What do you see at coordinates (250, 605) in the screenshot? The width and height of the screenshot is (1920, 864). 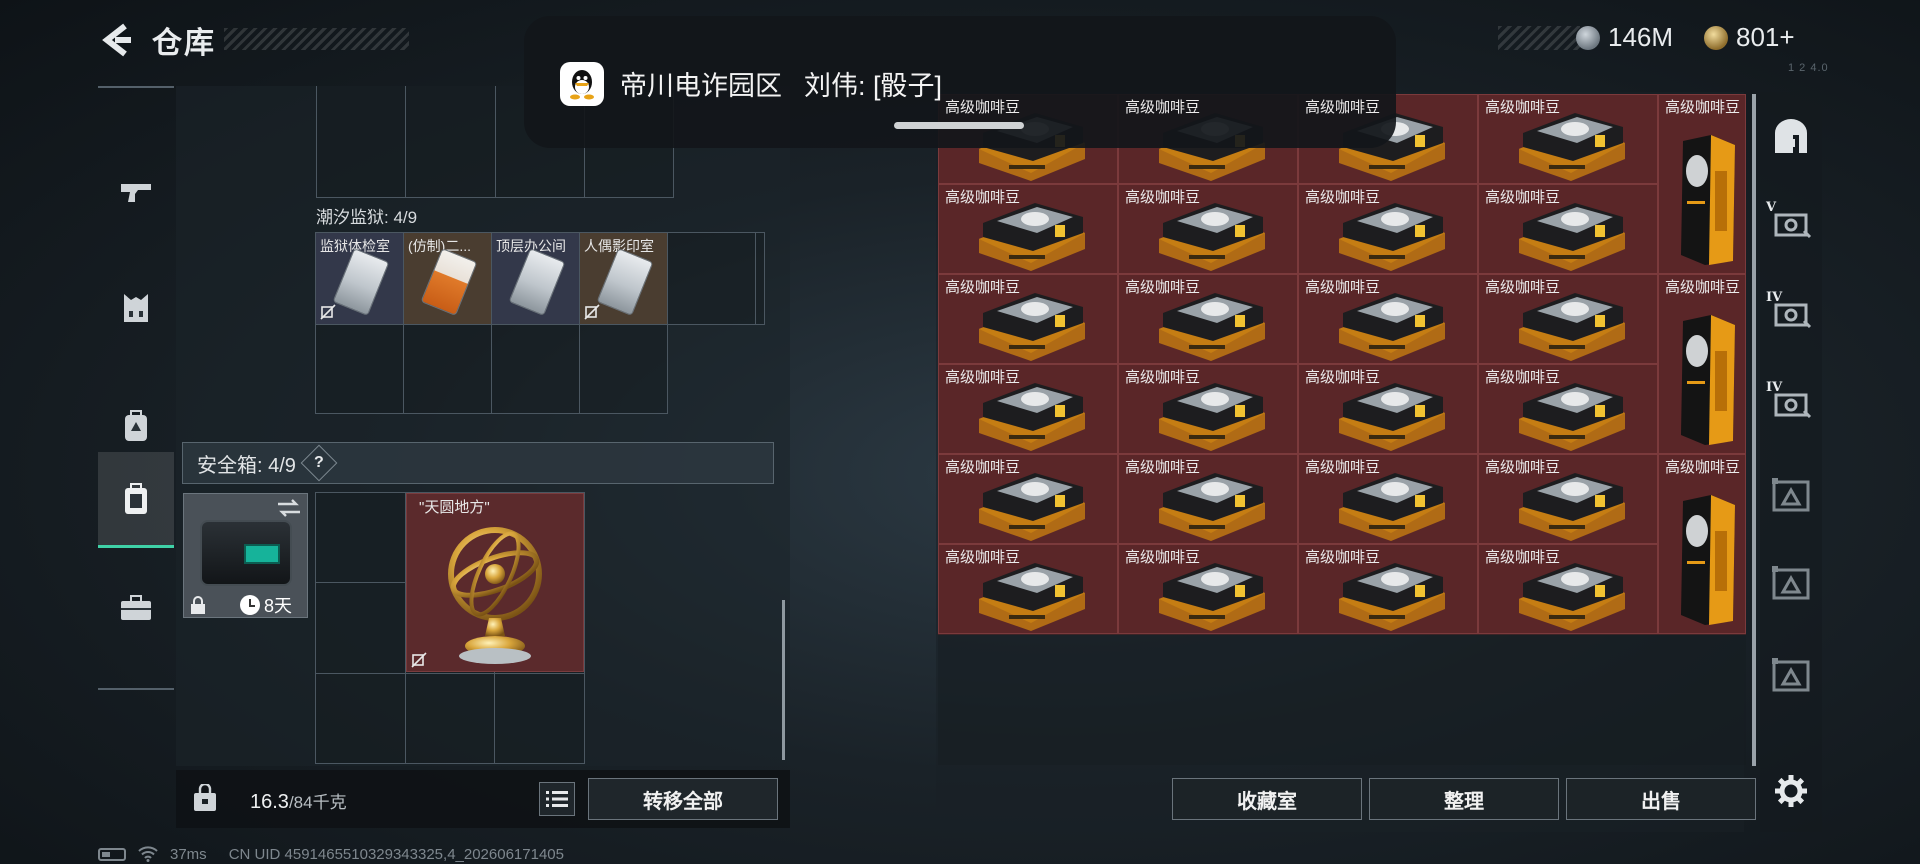 I see `clock-icon` at bounding box center [250, 605].